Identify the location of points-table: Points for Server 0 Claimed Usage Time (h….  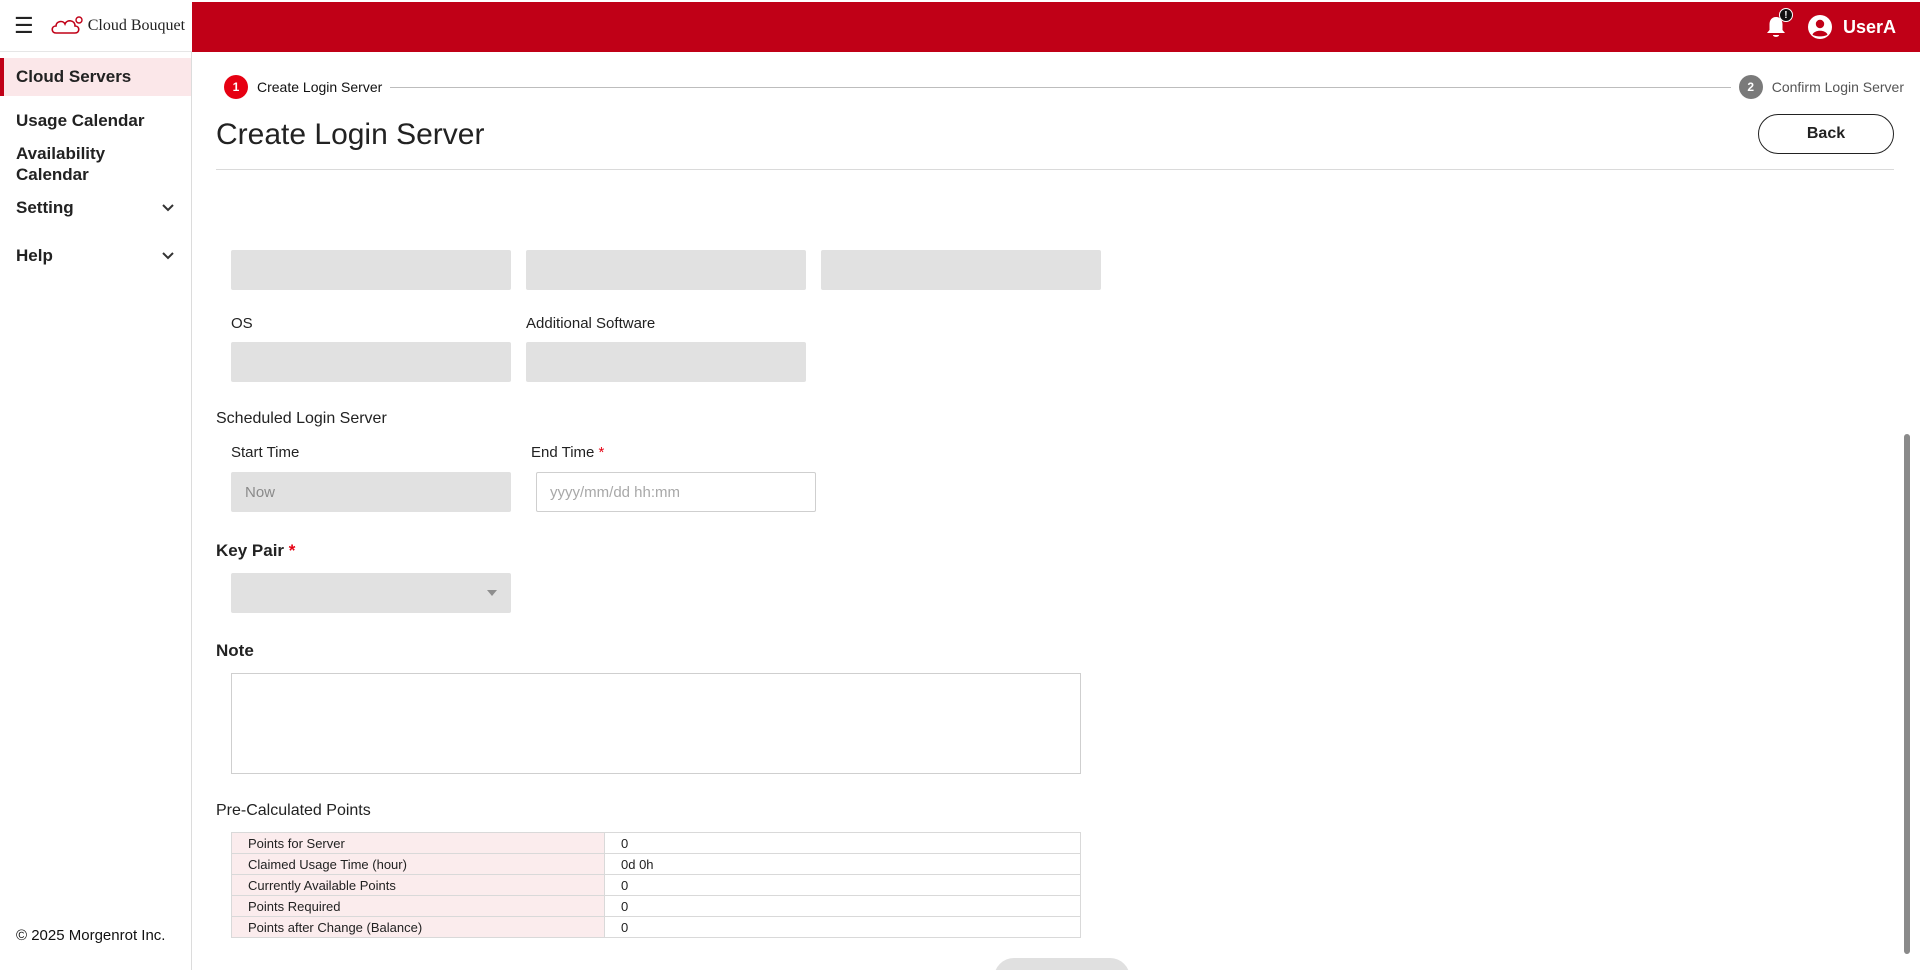
(656, 885).